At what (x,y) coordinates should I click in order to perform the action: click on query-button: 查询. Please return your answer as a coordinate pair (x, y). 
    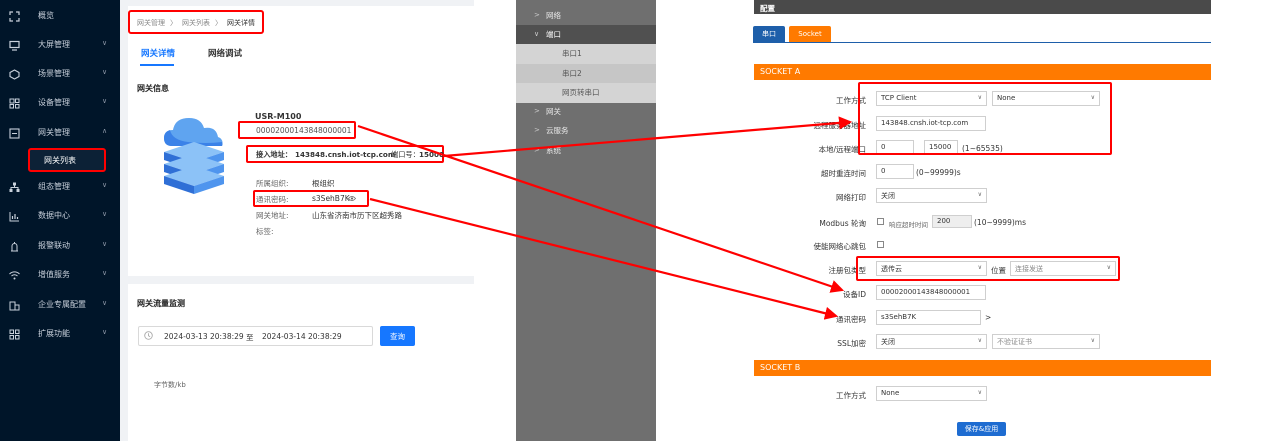
    Looking at the image, I should click on (397, 336).